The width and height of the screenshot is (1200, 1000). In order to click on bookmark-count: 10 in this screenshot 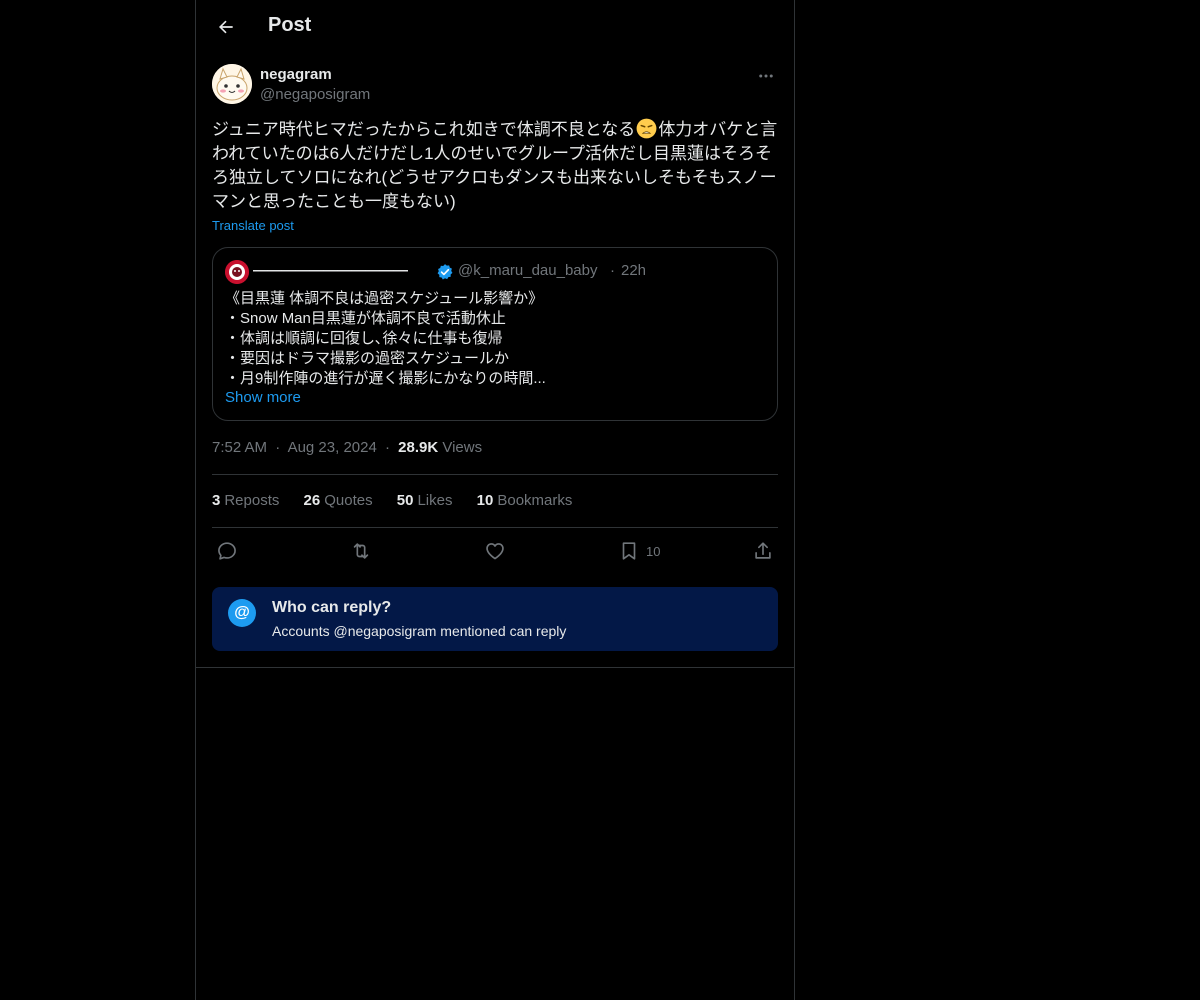, I will do `click(653, 551)`.